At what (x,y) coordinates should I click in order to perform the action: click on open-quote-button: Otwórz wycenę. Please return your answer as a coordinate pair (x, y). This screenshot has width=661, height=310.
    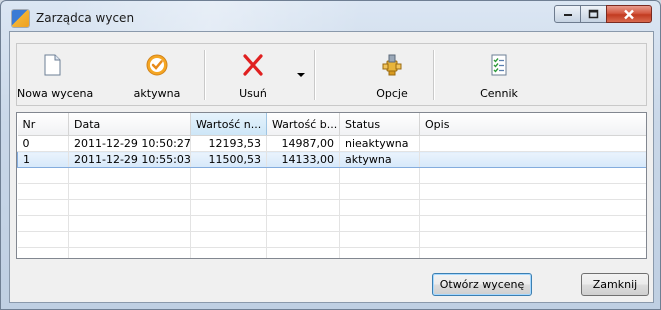
    Looking at the image, I should click on (482, 284).